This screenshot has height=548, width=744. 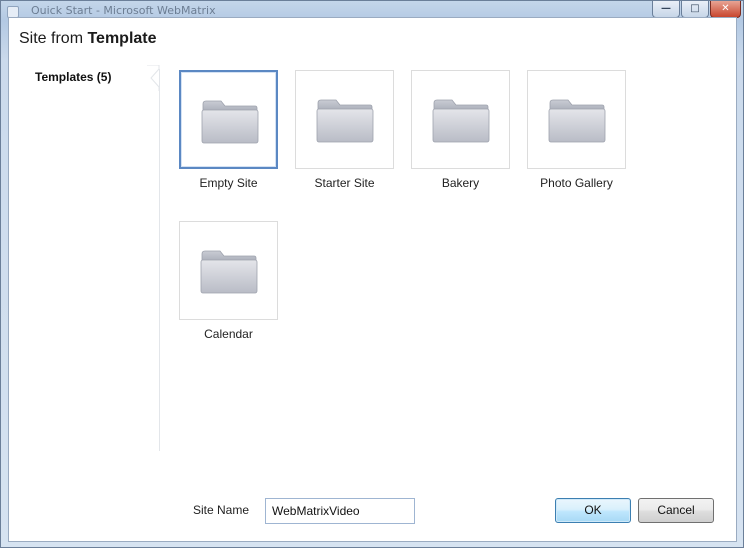 I want to click on nav-item-templates: Templates (5), so click(x=73, y=77).